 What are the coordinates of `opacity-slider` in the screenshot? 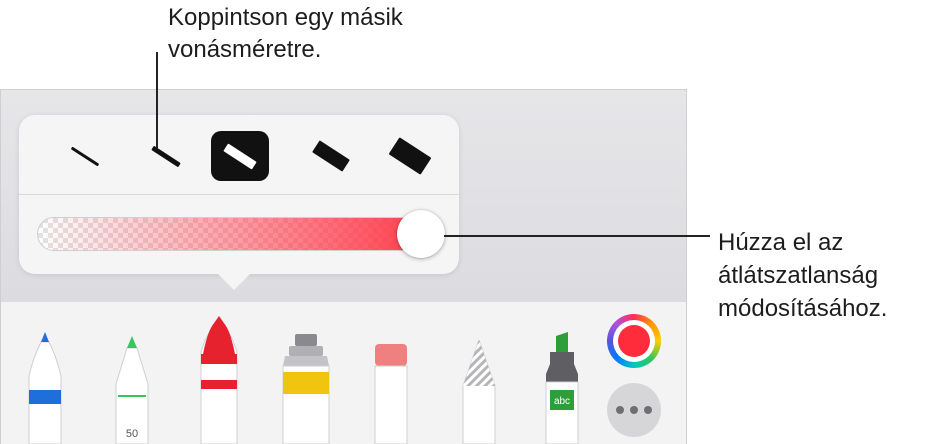 It's located at (237, 234).